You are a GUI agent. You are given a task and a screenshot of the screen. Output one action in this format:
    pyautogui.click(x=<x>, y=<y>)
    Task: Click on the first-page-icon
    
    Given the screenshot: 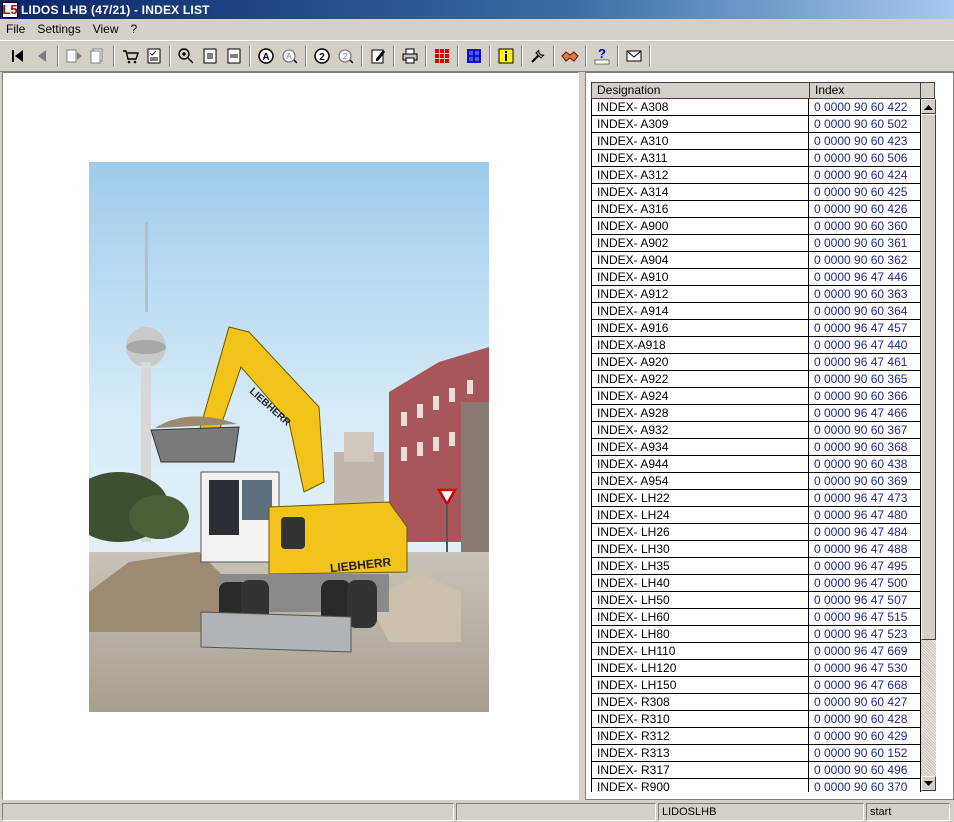 What is the action you would take?
    pyautogui.click(x=18, y=56)
    